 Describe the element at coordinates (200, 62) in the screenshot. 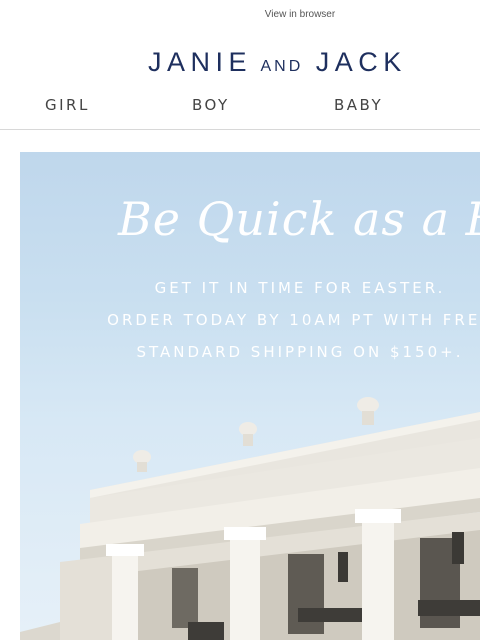

I see `logo-word-janie: JANIE` at that location.